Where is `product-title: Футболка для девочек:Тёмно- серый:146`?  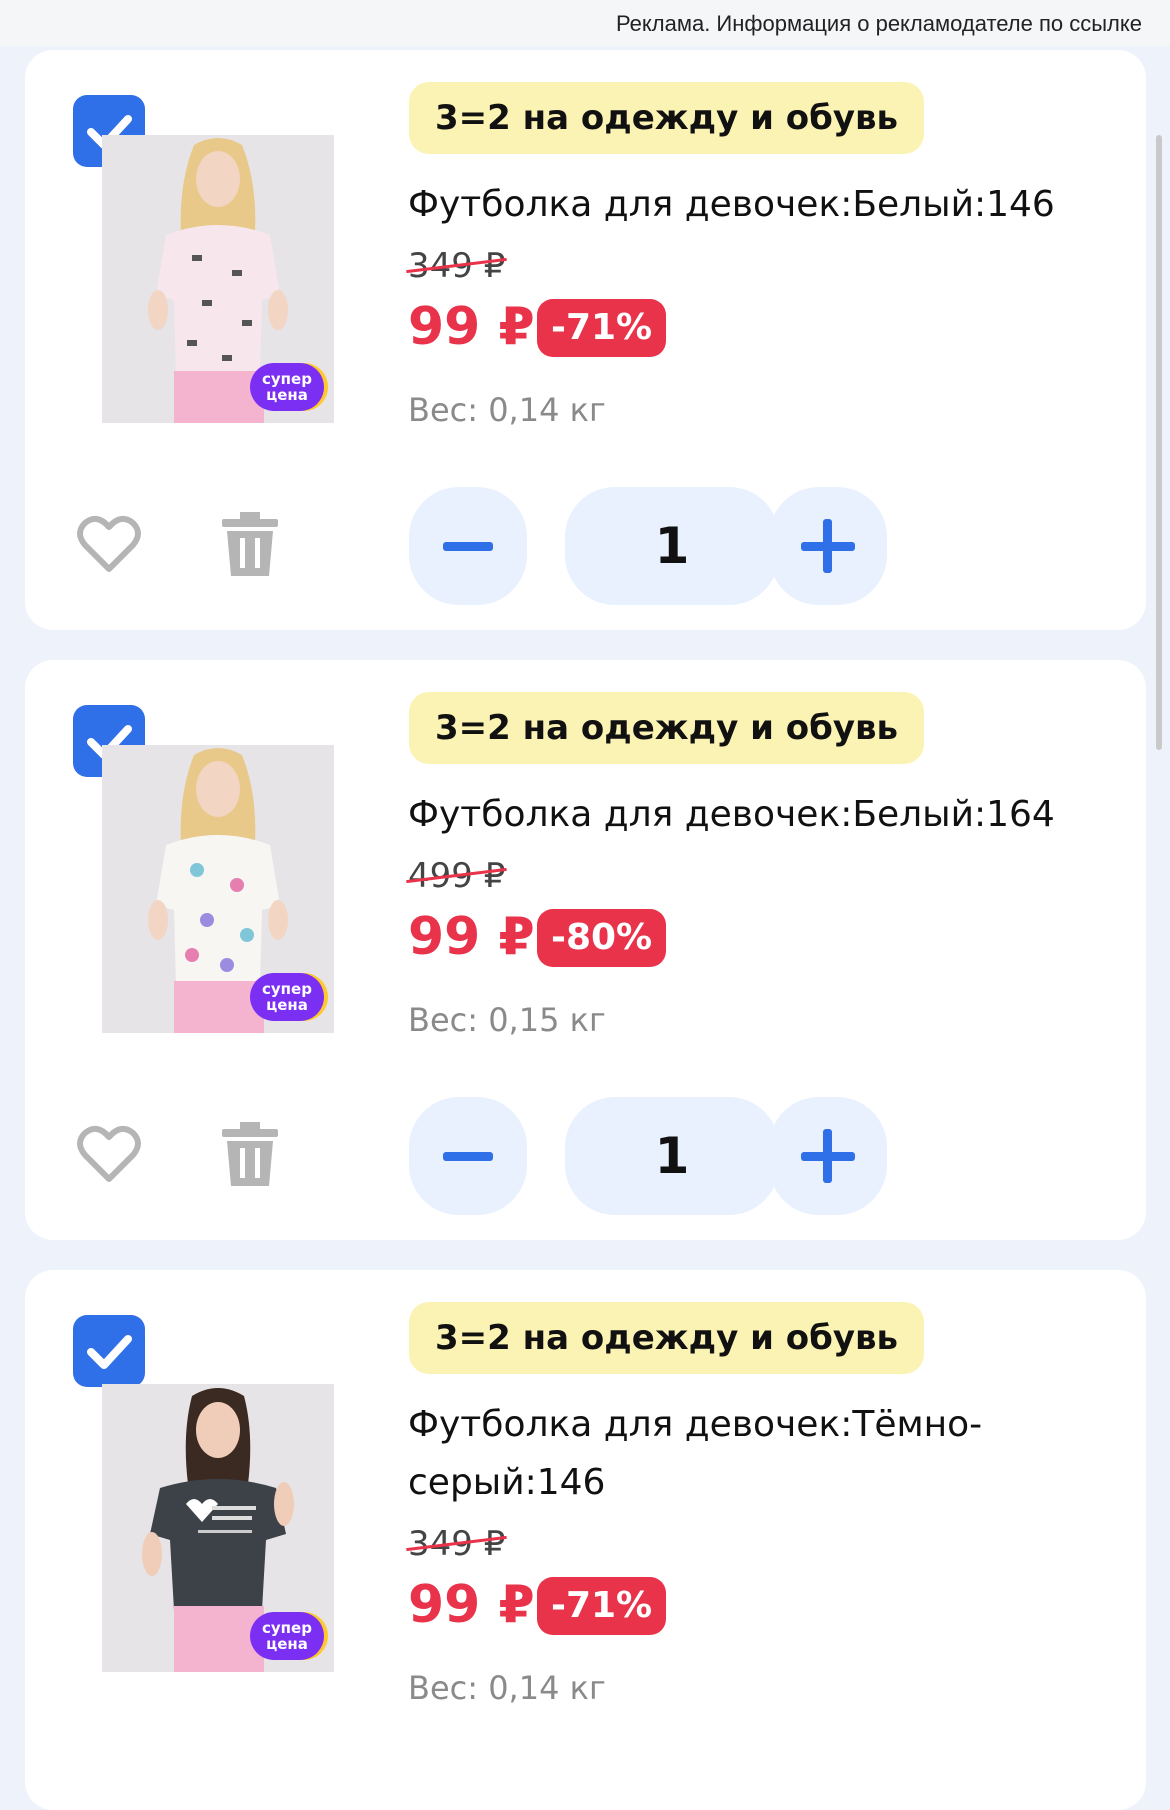
product-title: Футболка для девочек:Тёмно- серый:146 is located at coordinates (758, 1454).